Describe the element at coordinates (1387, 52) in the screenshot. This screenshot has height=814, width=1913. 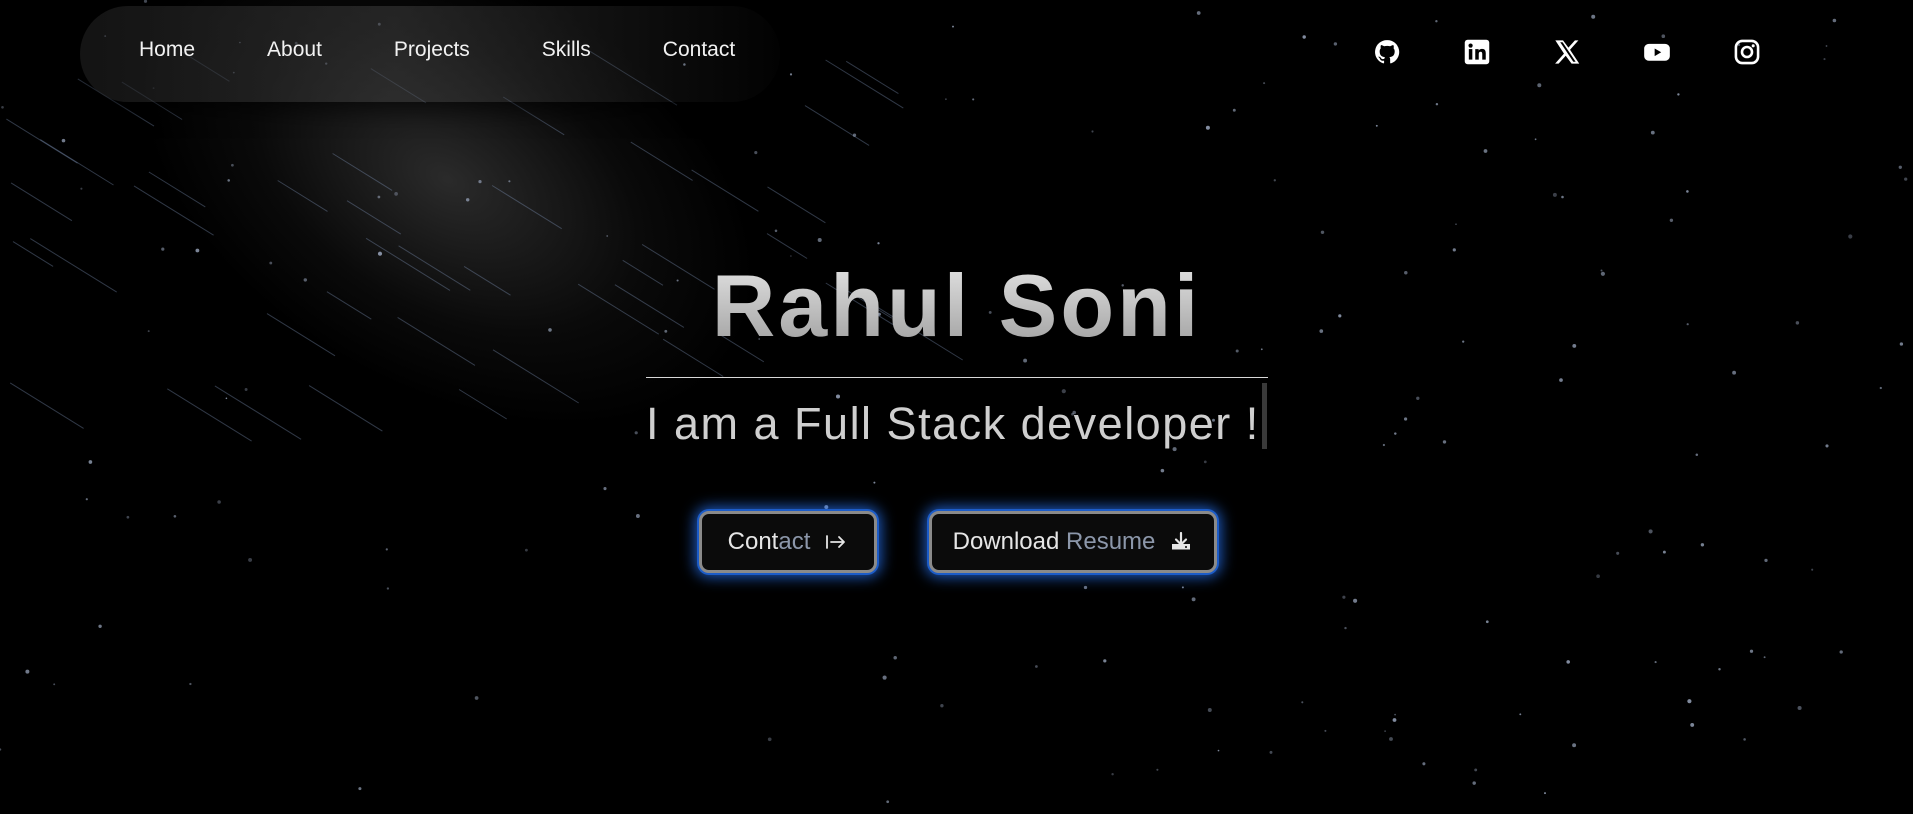
I see `github-icon` at that location.